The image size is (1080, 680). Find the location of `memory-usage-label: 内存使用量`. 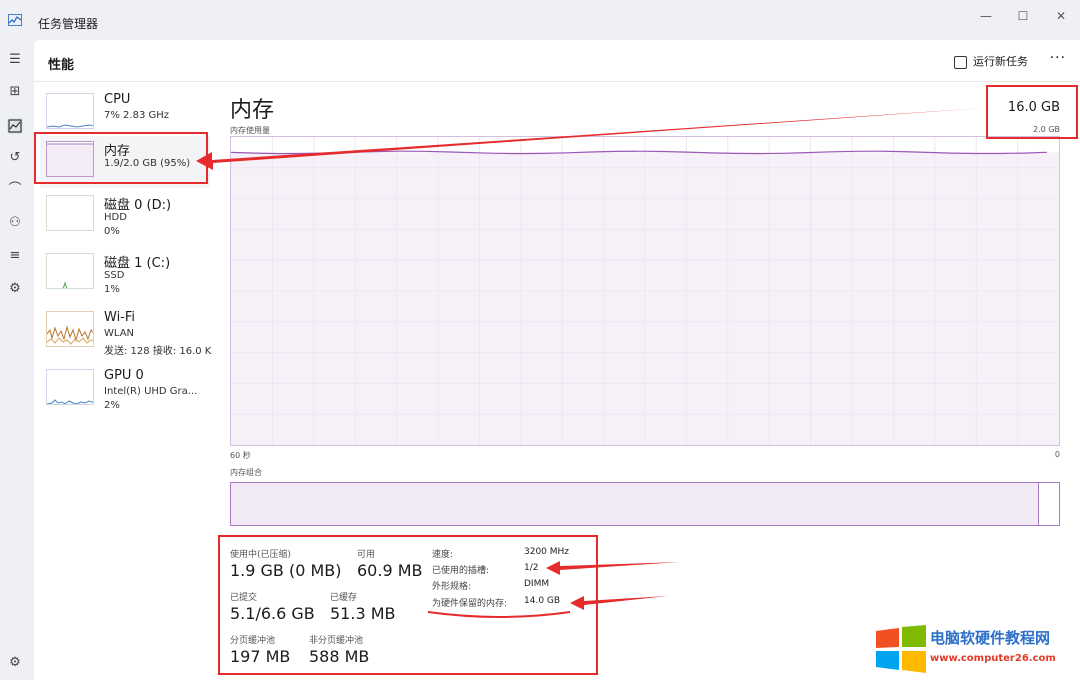

memory-usage-label: 内存使用量 is located at coordinates (250, 130).